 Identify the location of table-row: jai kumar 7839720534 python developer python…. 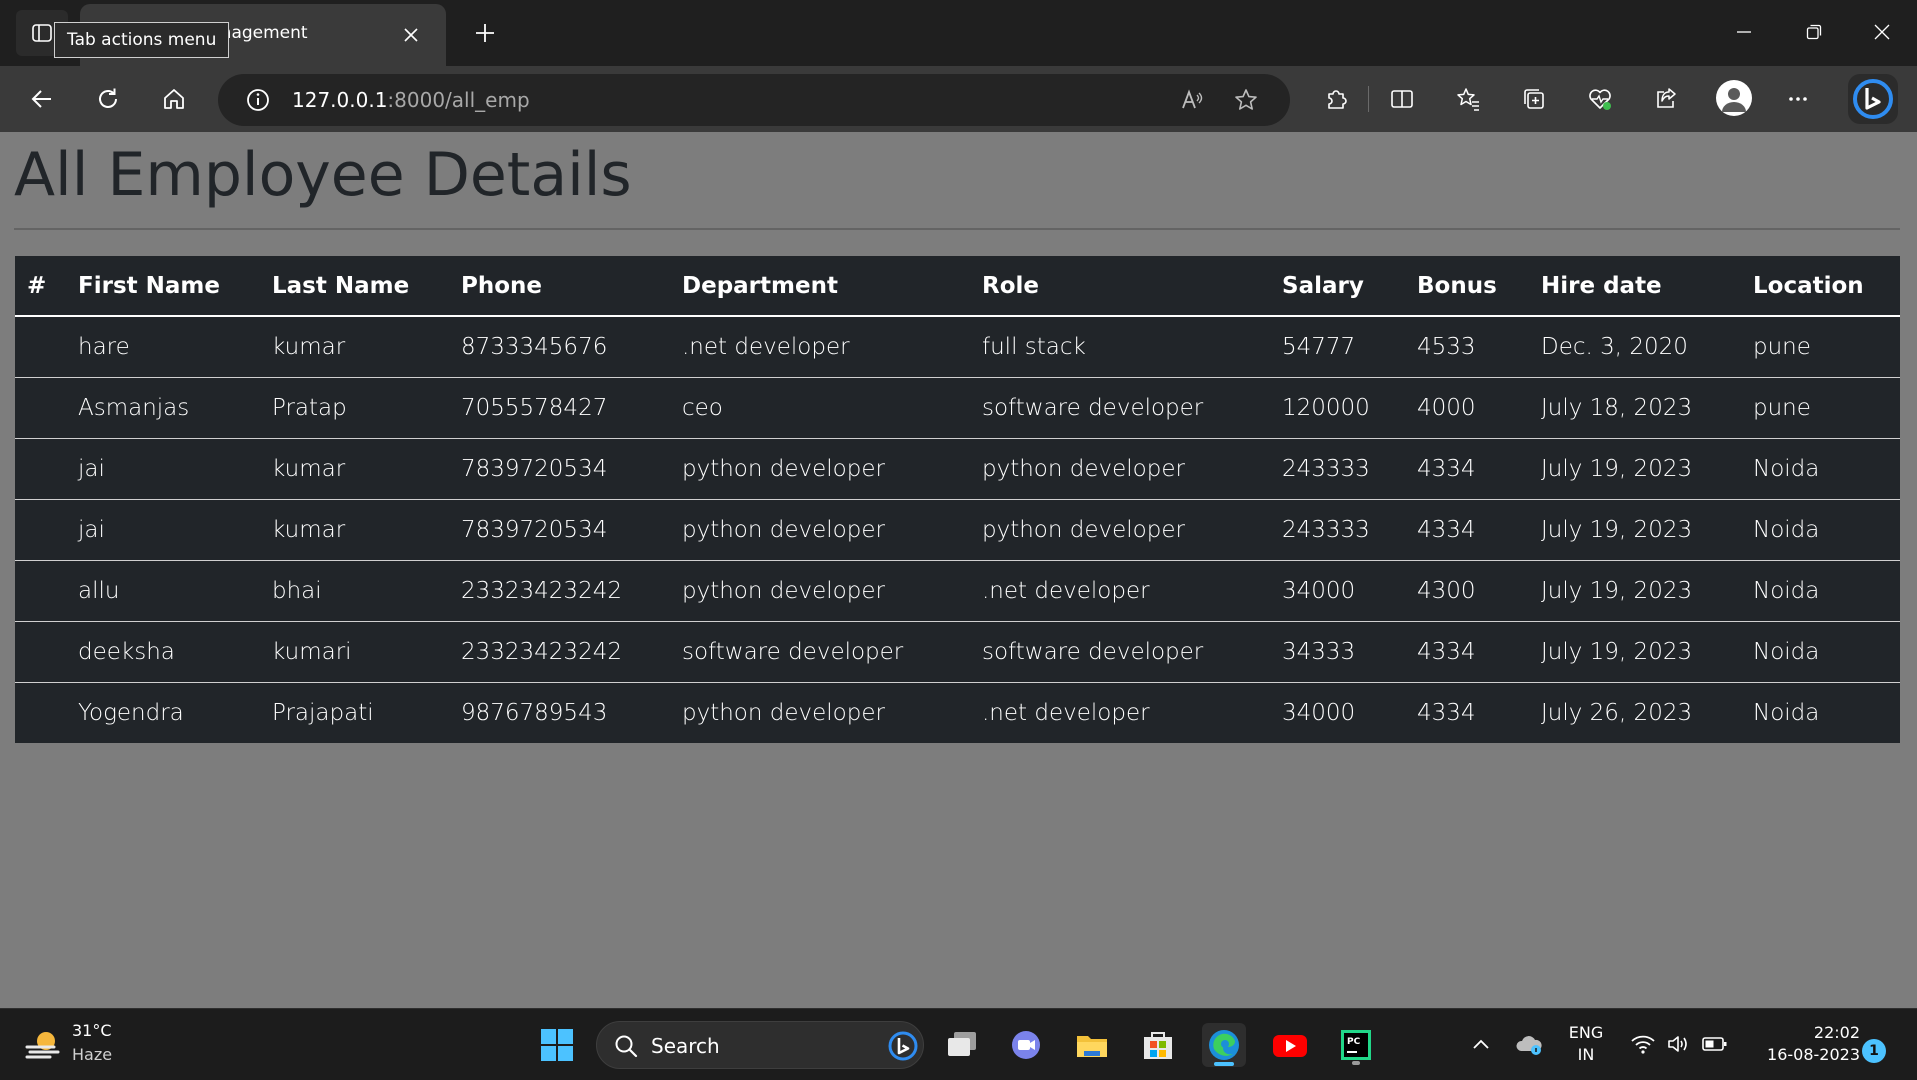
(957, 530).